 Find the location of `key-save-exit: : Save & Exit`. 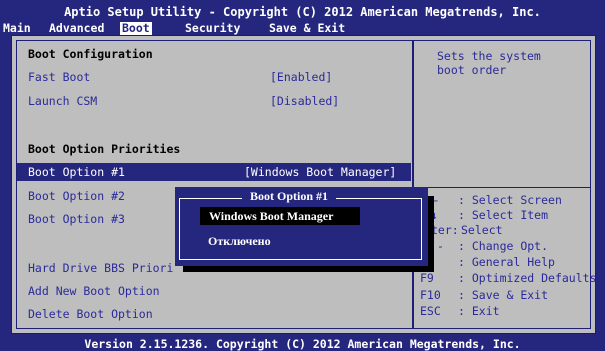

key-save-exit: : Save & Exit is located at coordinates (503, 295).